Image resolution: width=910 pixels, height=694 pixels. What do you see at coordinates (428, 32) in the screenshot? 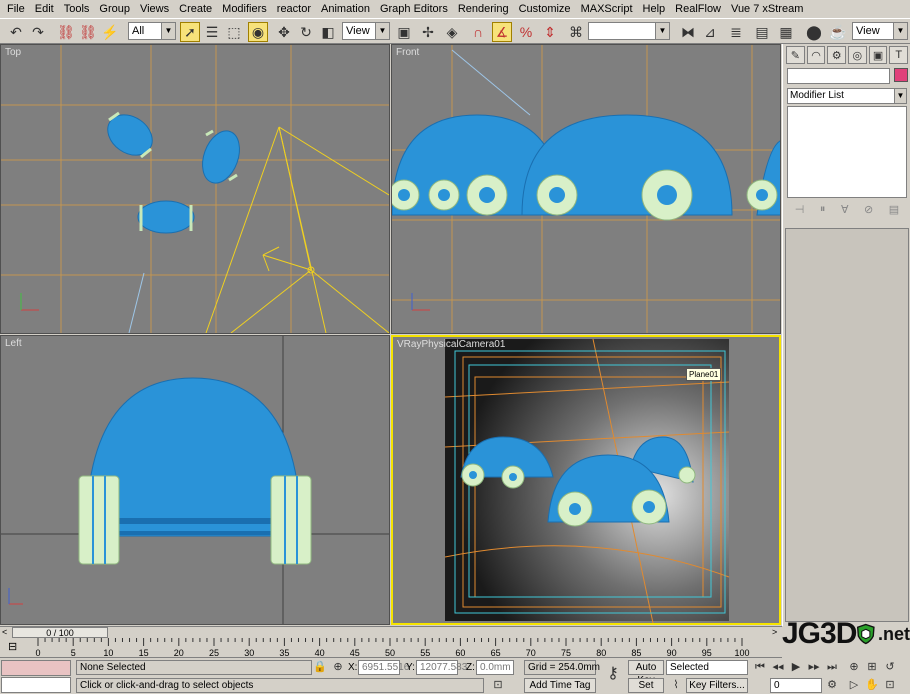
I see `select-manipulate-icon: ✢` at bounding box center [428, 32].